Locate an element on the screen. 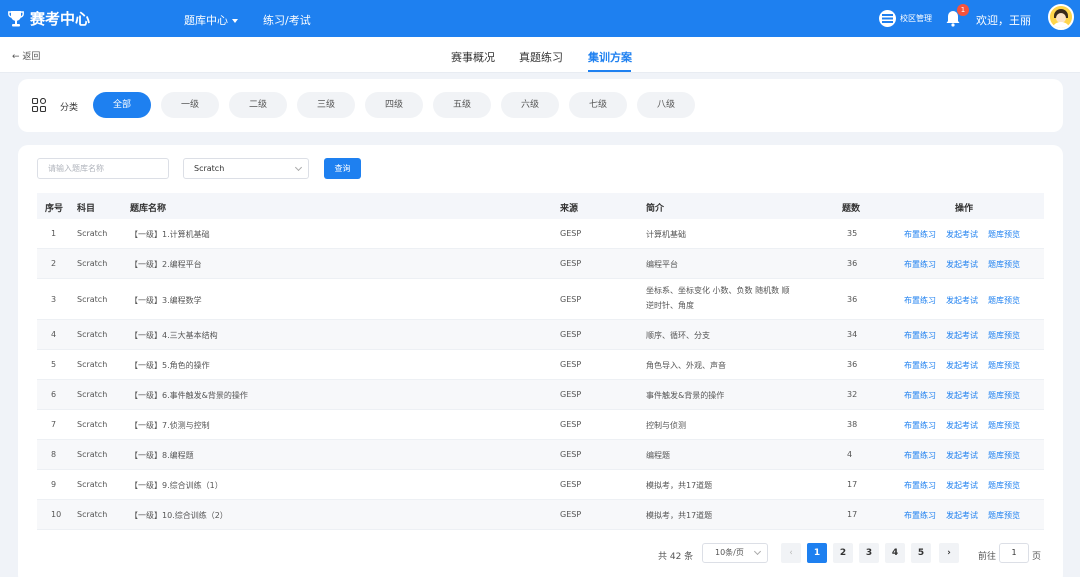  tab-overview: 赛事概况 is located at coordinates (473, 57).